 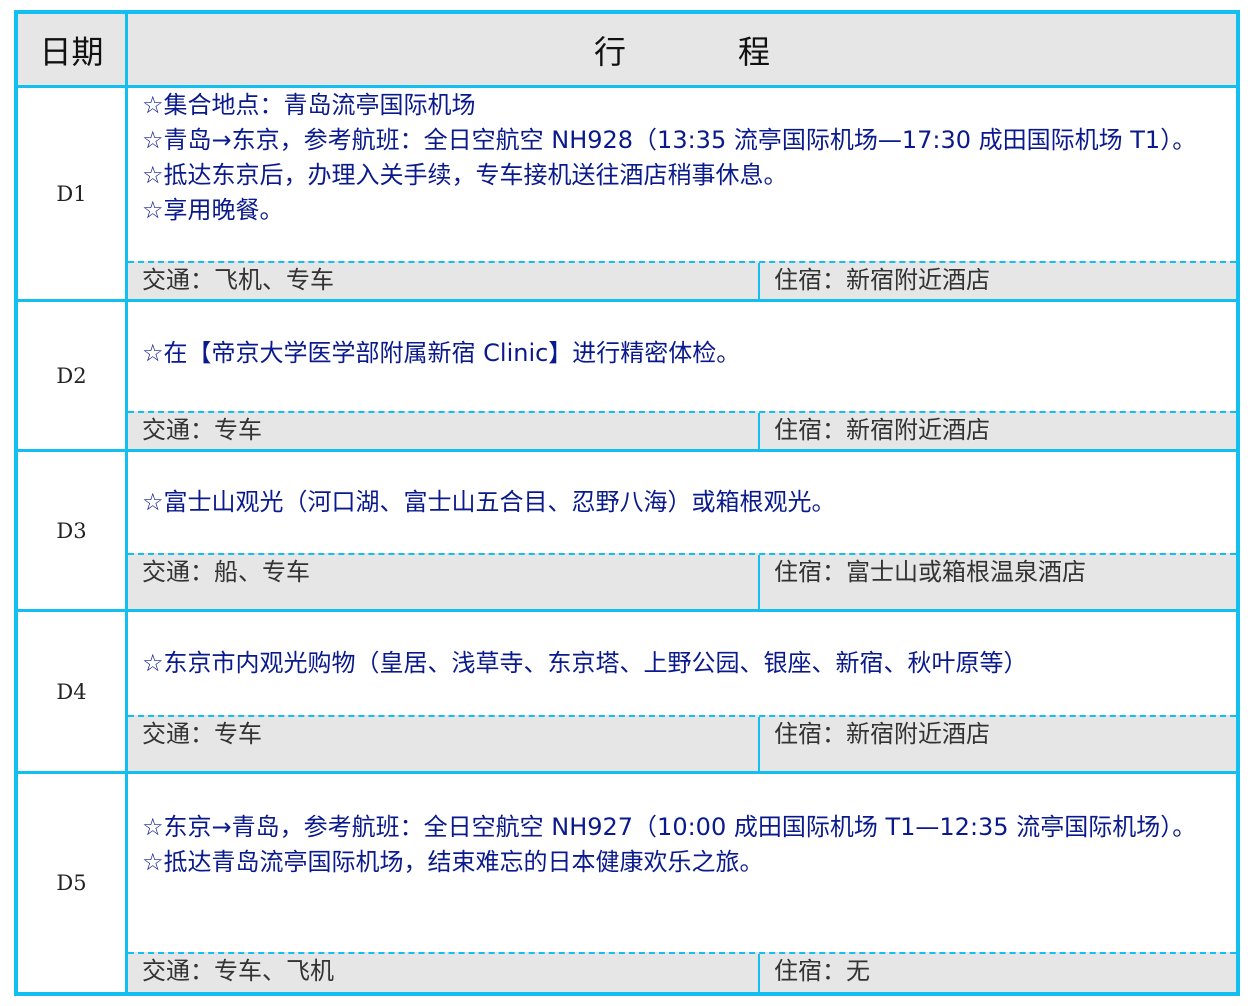 What do you see at coordinates (822, 971) in the screenshot?
I see `accommodation-info: 住宿：无` at bounding box center [822, 971].